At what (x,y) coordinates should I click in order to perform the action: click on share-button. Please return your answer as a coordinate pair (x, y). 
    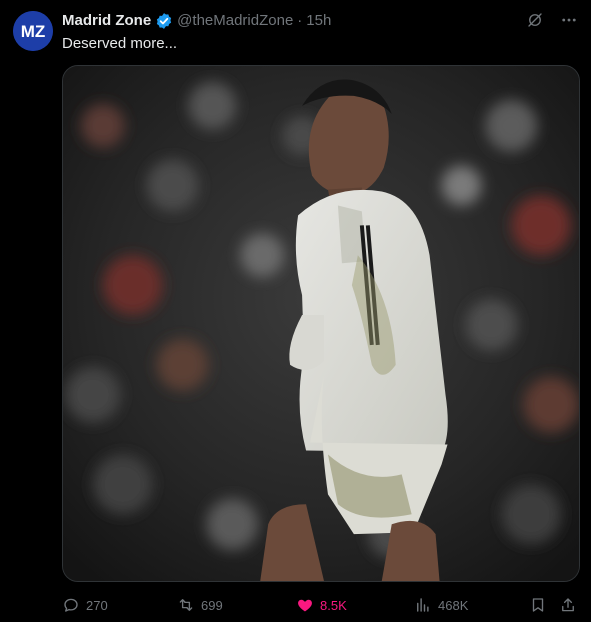
    Looking at the image, I should click on (568, 605).